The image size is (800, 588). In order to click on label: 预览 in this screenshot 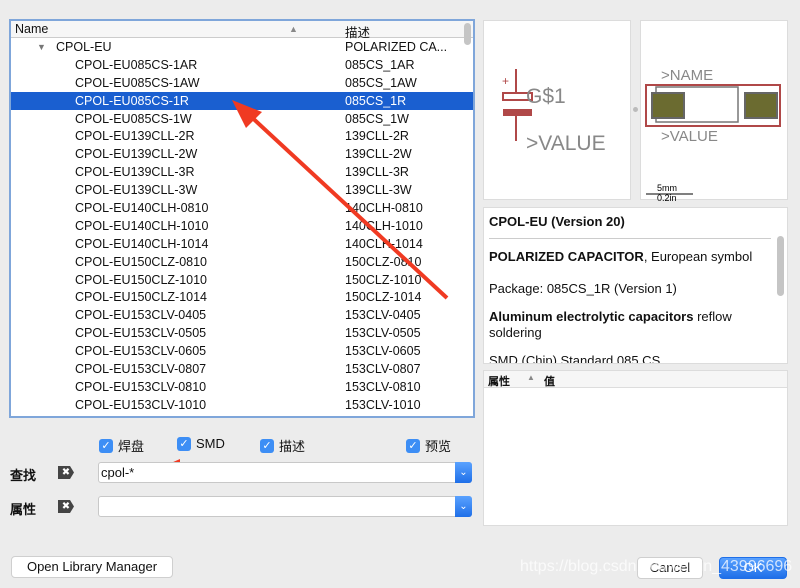, I will do `click(438, 446)`.